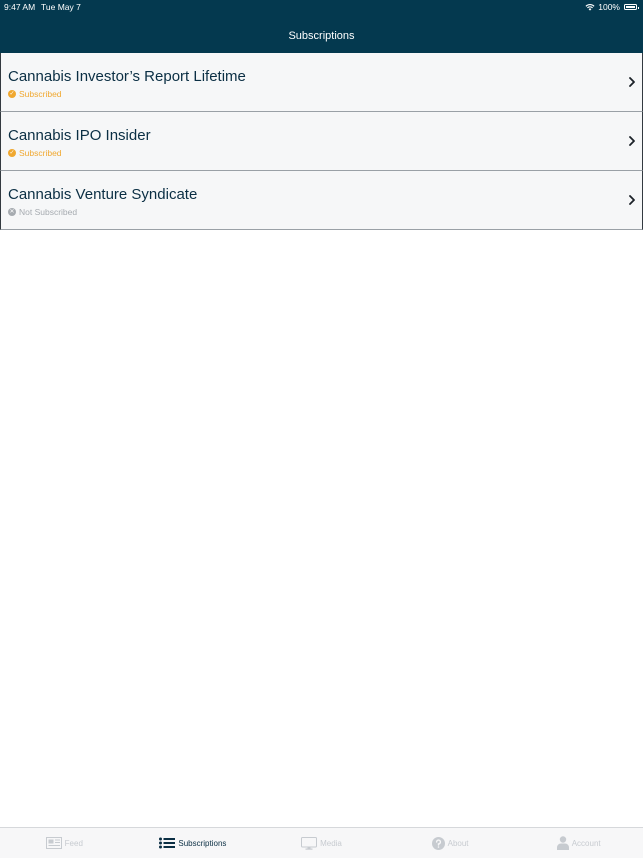 This screenshot has height=858, width=643. I want to click on subscription-status: ✕ Not Subscribed, so click(42, 212).